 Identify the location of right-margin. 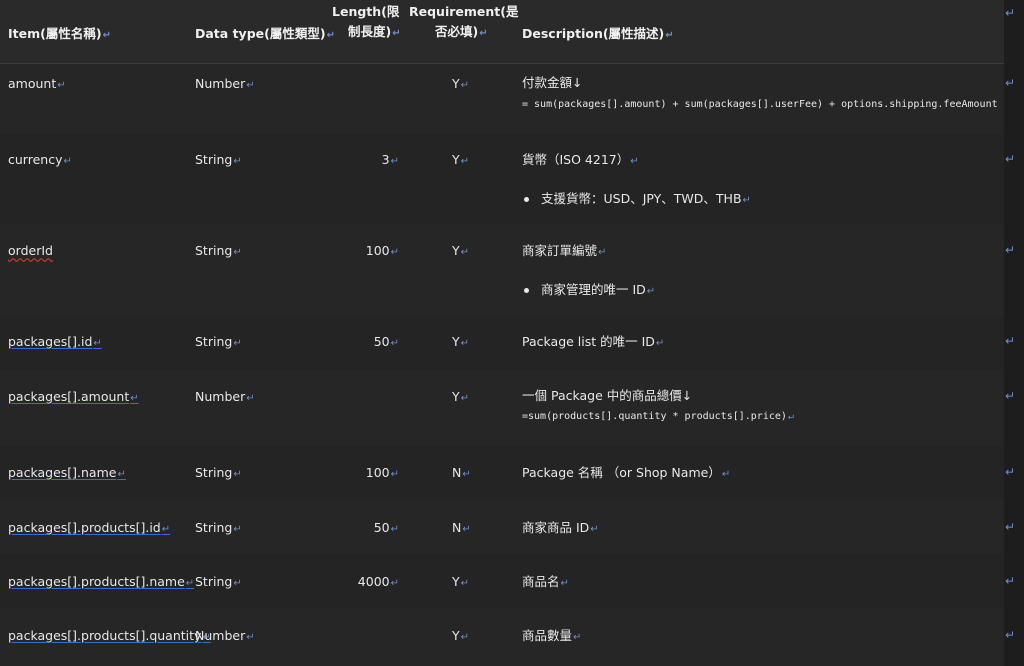
(1014, 333).